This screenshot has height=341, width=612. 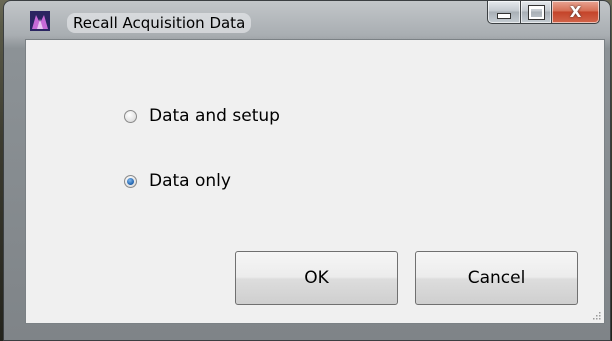 What do you see at coordinates (190, 181) in the screenshot?
I see `option-label-data-only: Data only` at bounding box center [190, 181].